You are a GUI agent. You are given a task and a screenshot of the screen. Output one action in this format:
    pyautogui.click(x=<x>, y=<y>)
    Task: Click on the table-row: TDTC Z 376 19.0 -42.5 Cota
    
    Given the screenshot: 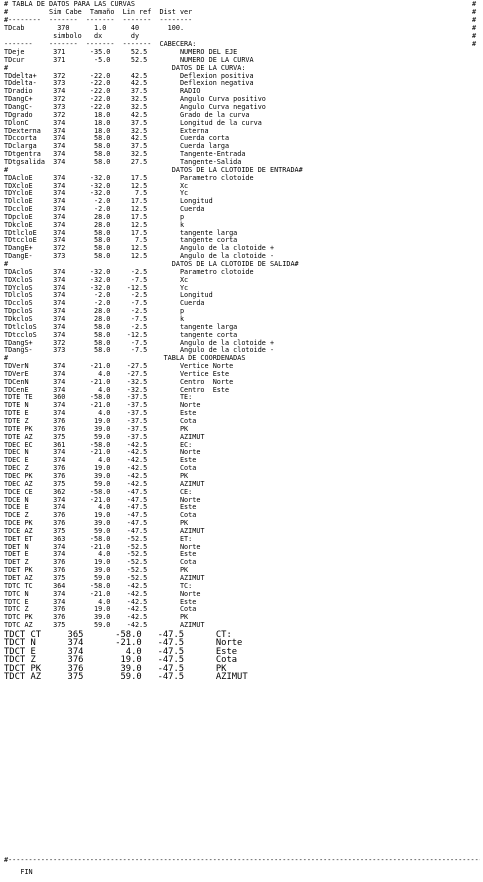 What is the action you would take?
    pyautogui.click(x=100, y=609)
    